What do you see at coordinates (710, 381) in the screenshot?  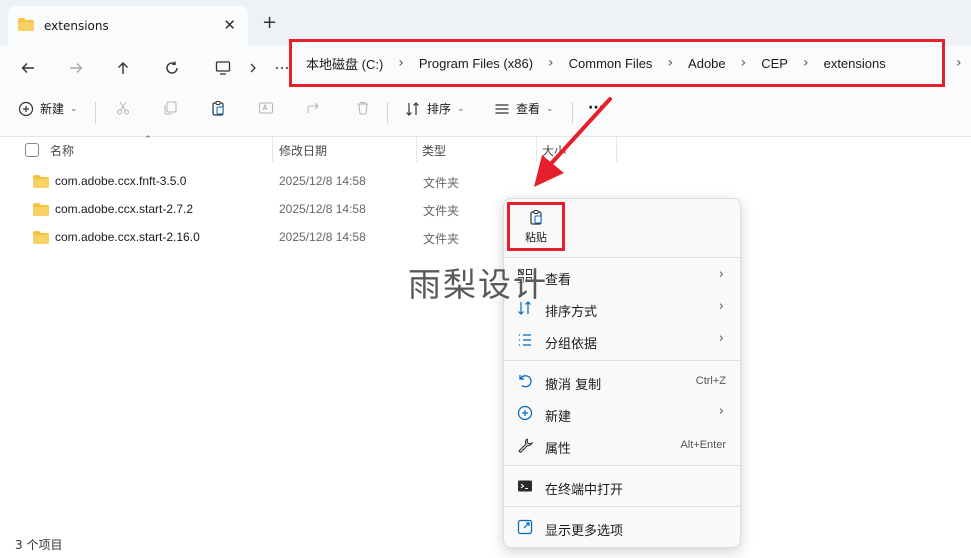 I see `menu-item-shortcut: Ctrl+Z` at bounding box center [710, 381].